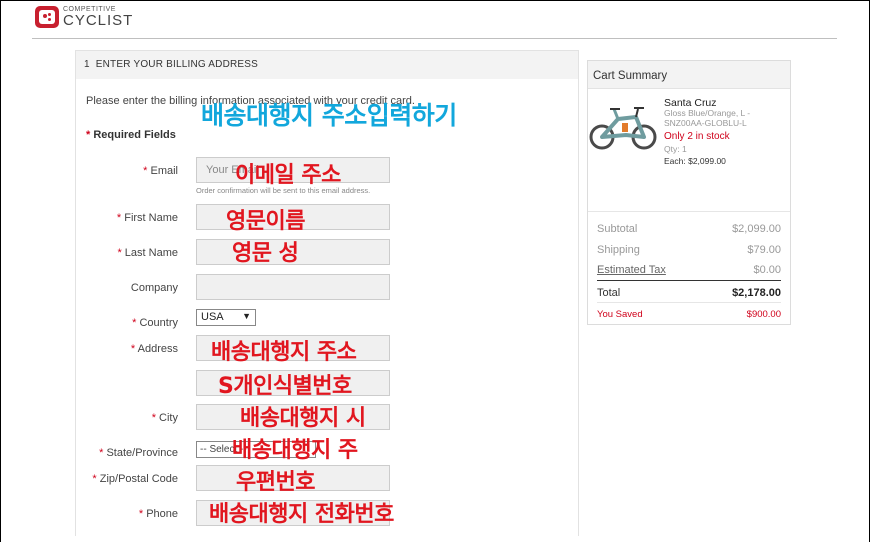  I want to click on product-image, so click(624, 129).